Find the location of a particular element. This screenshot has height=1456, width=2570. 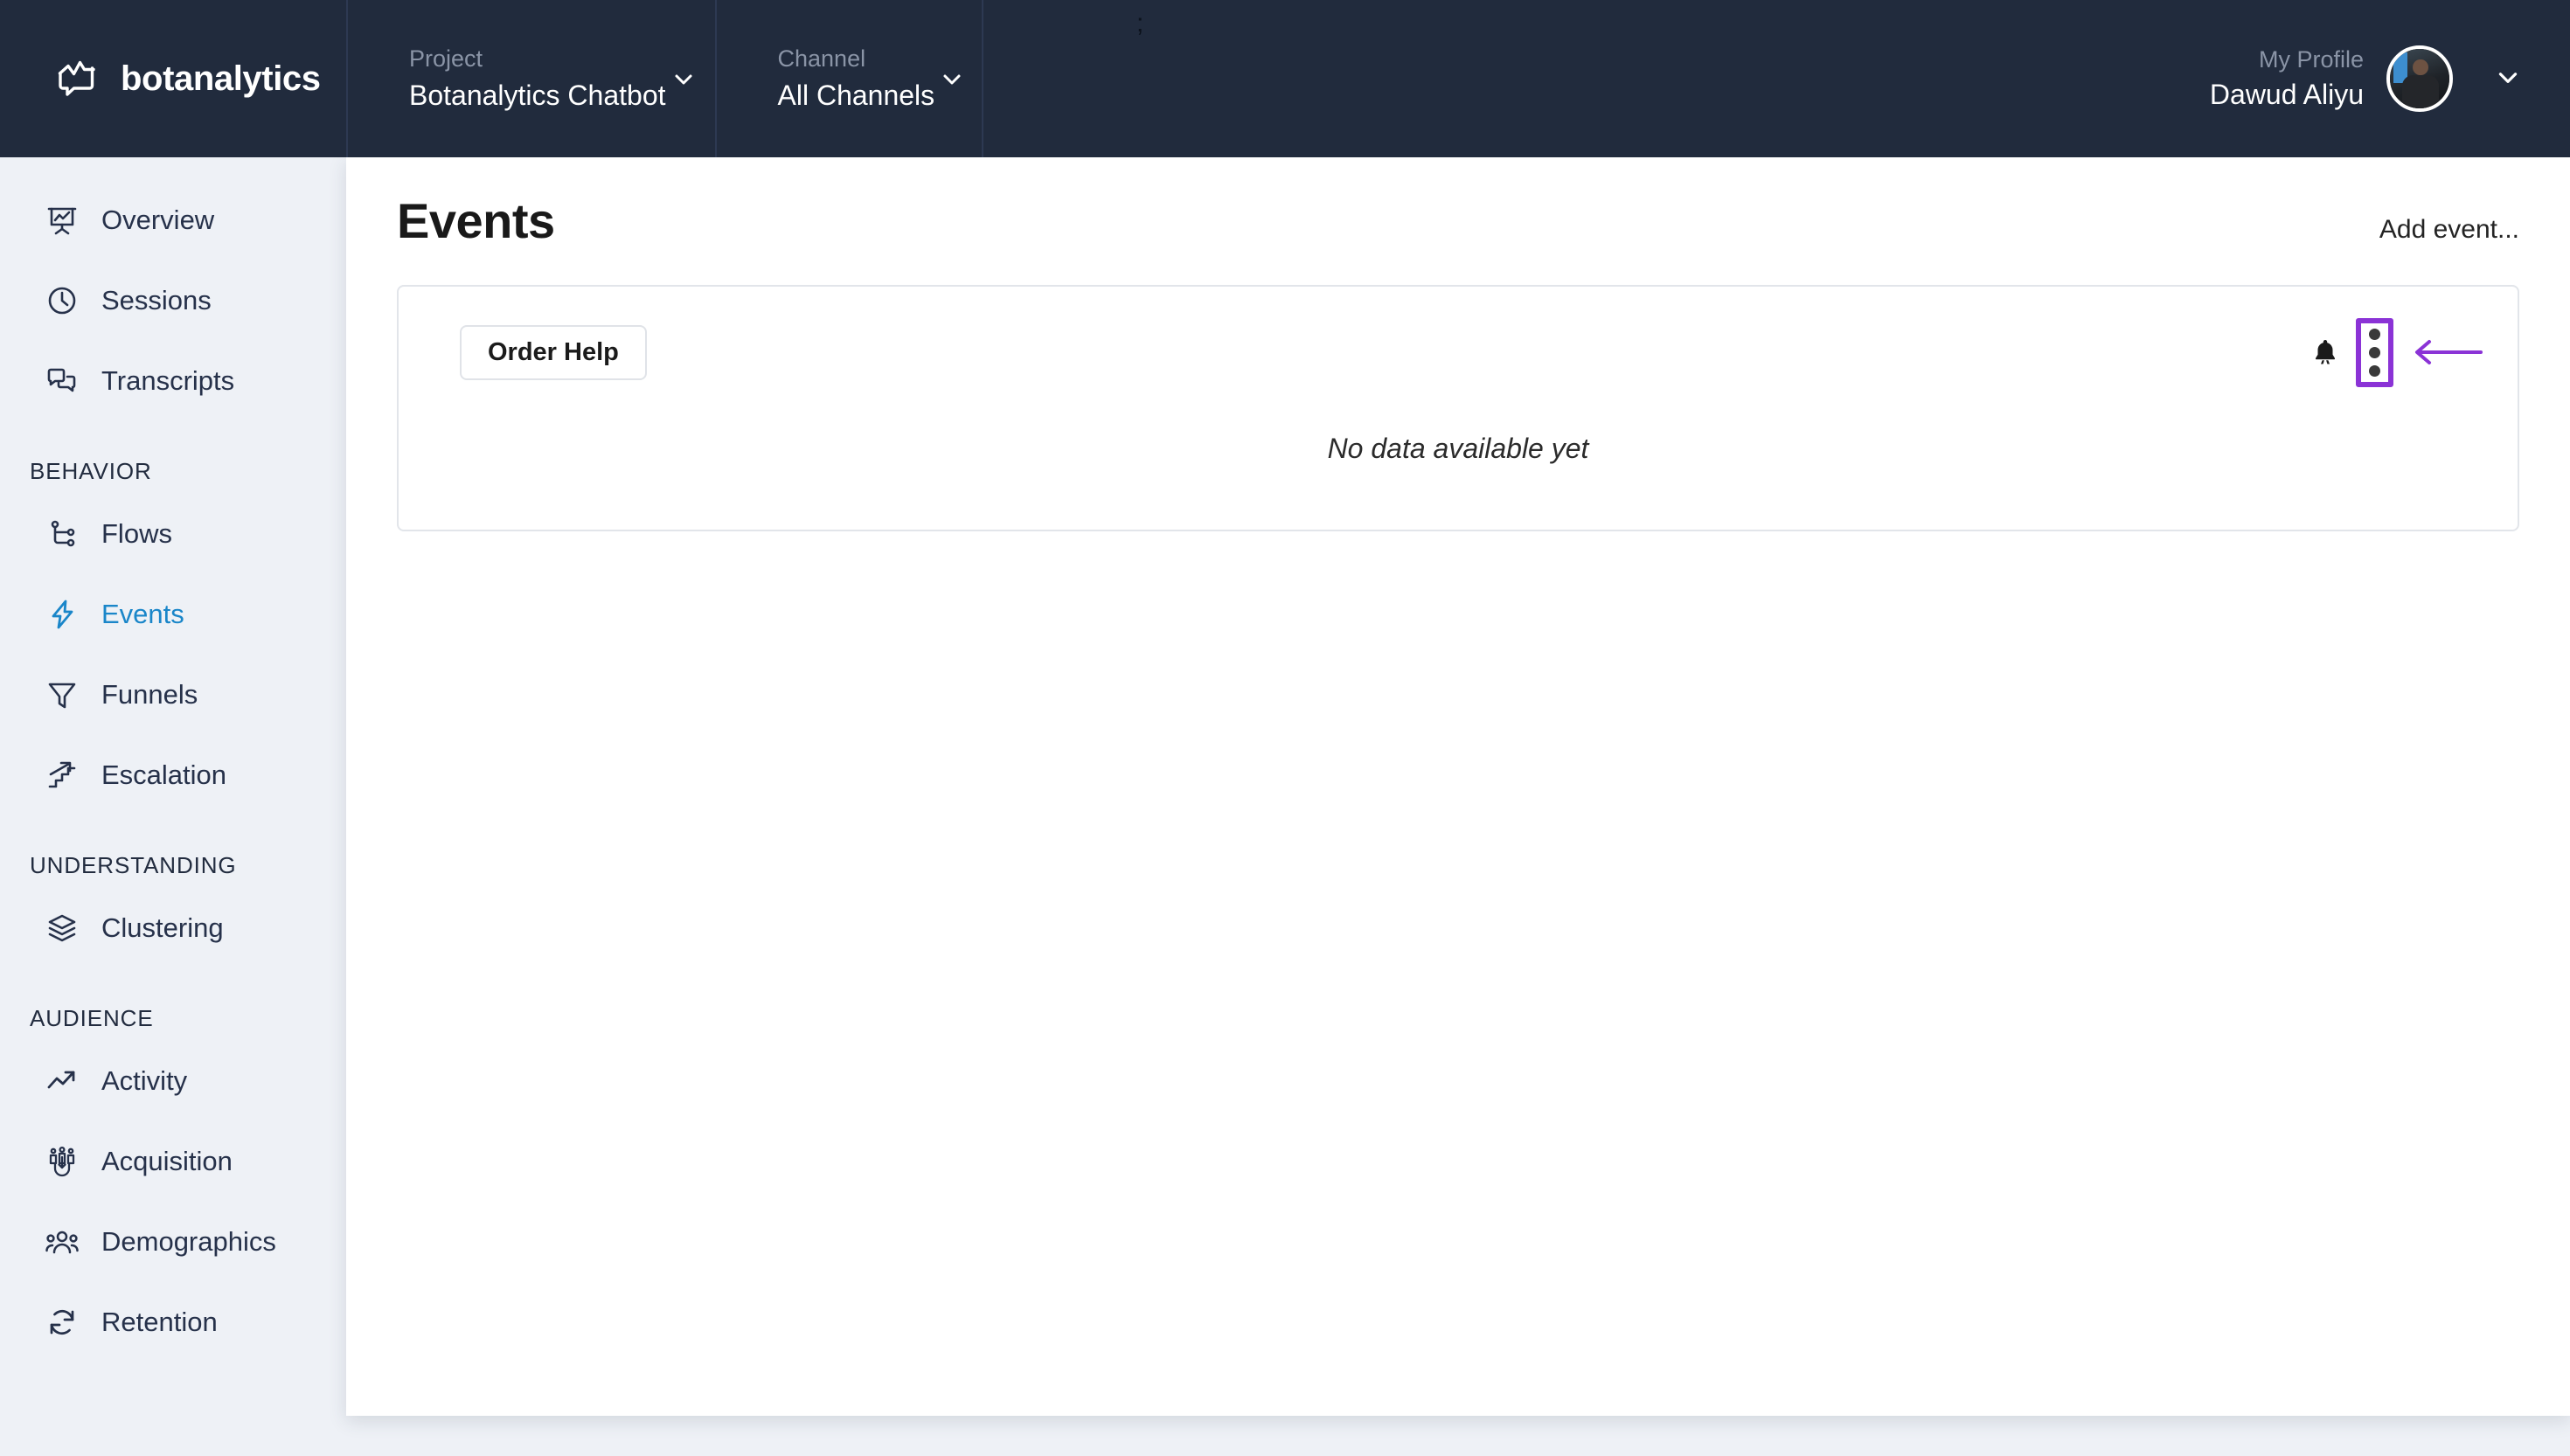

avatar-body is located at coordinates (2420, 91).